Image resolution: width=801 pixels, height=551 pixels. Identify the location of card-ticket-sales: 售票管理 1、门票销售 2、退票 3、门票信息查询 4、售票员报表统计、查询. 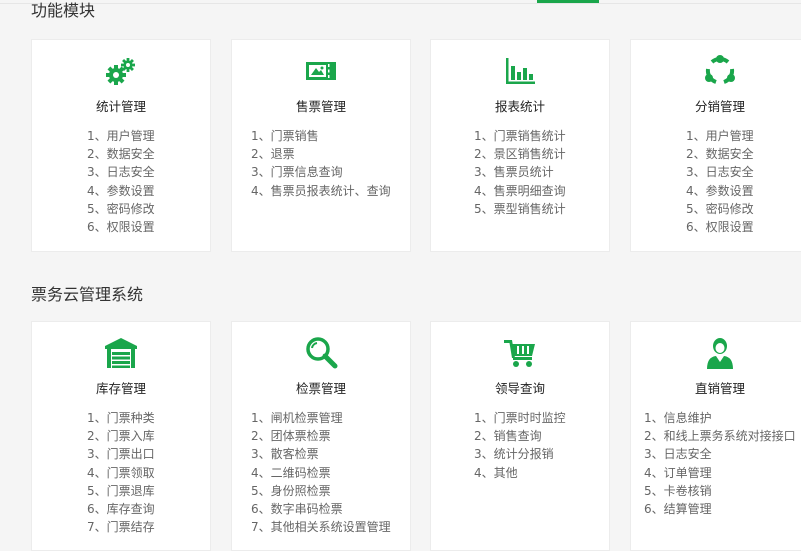
(321, 145).